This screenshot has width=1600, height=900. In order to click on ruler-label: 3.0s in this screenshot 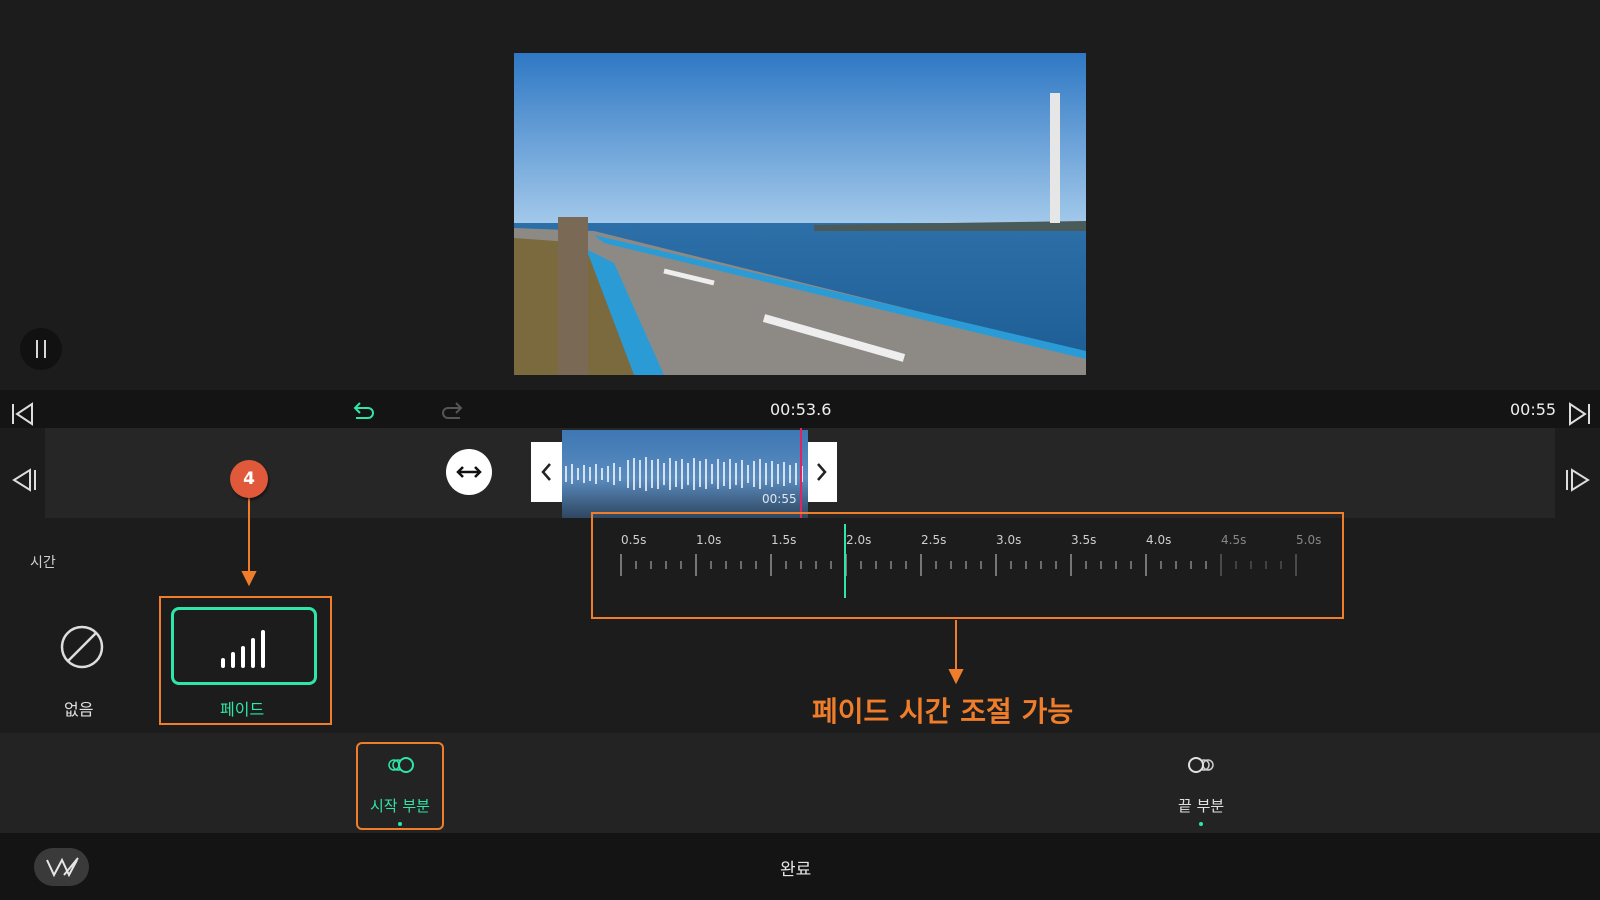, I will do `click(1008, 540)`.